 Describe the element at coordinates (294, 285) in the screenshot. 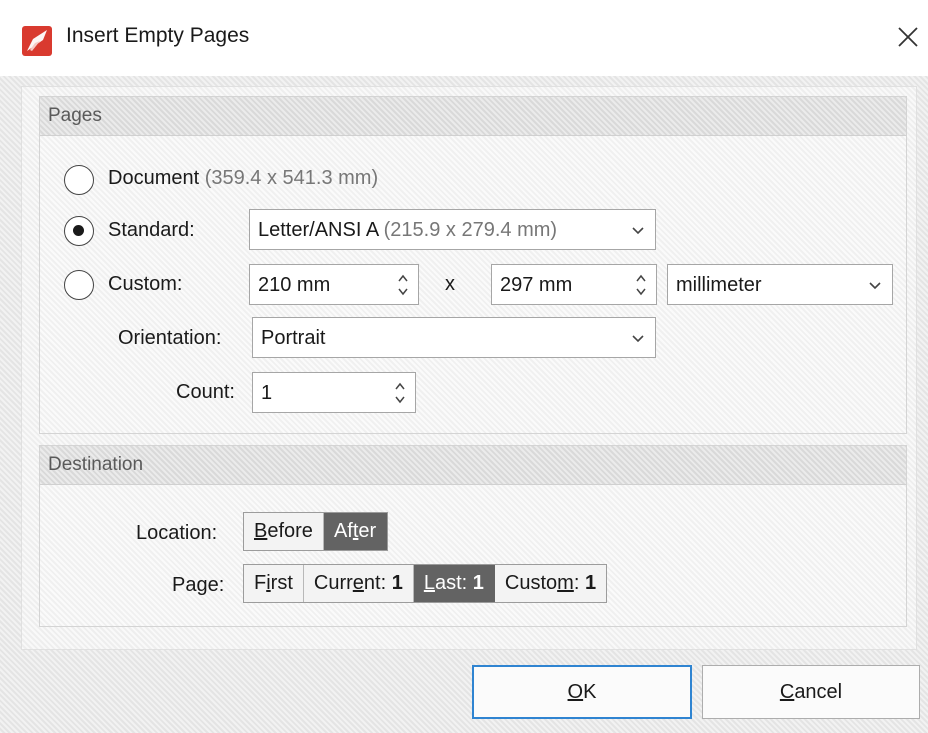

I see `custom-width-value: 210 mm` at that location.